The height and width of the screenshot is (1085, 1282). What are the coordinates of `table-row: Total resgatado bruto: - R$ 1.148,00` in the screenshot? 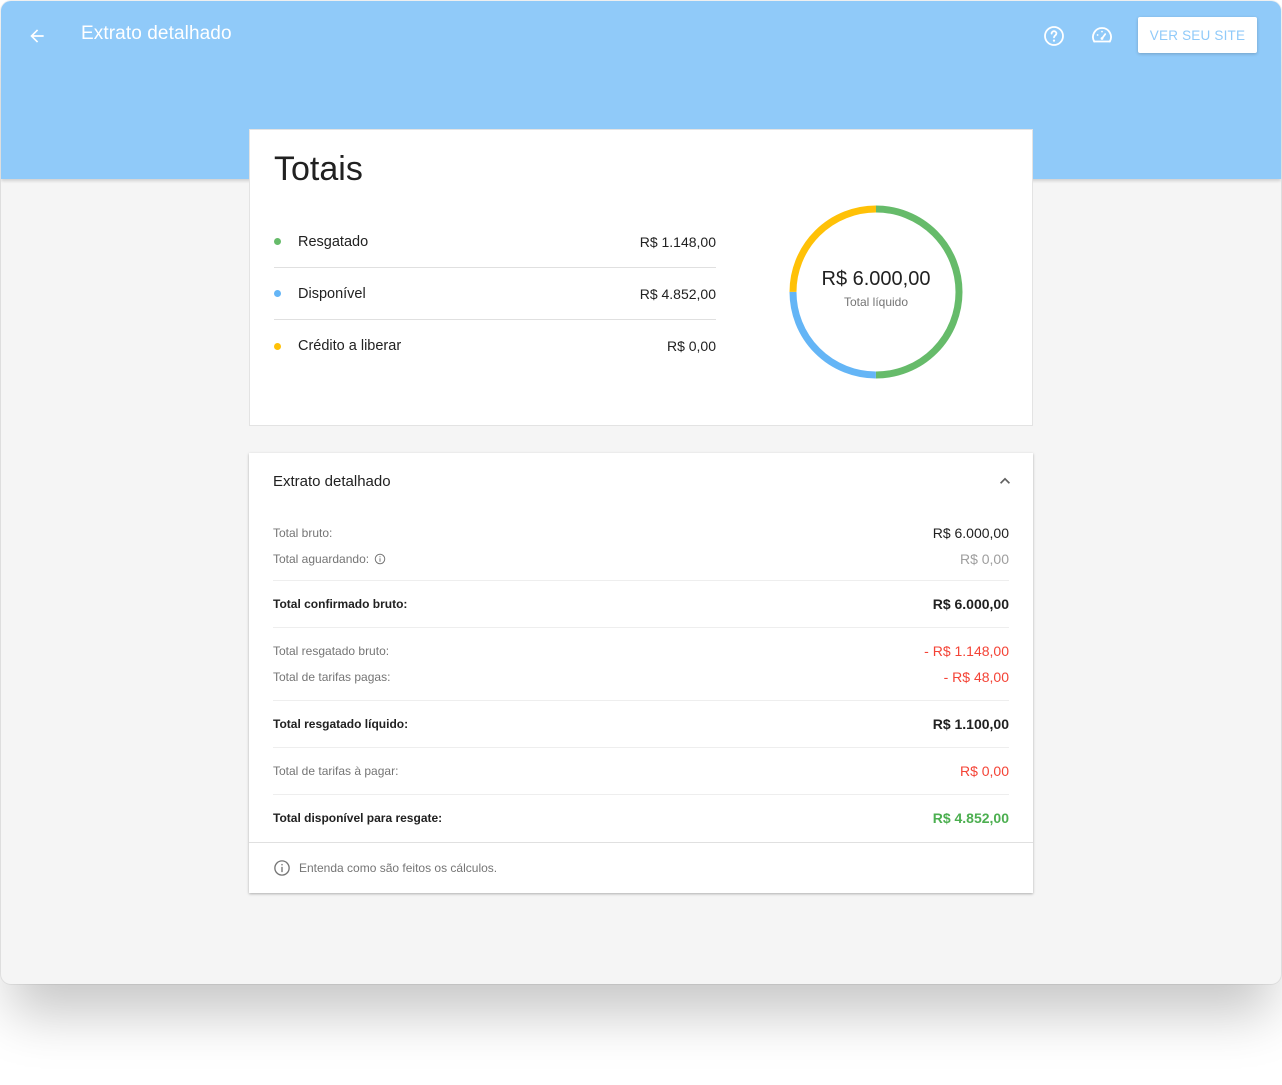 It's located at (641, 651).